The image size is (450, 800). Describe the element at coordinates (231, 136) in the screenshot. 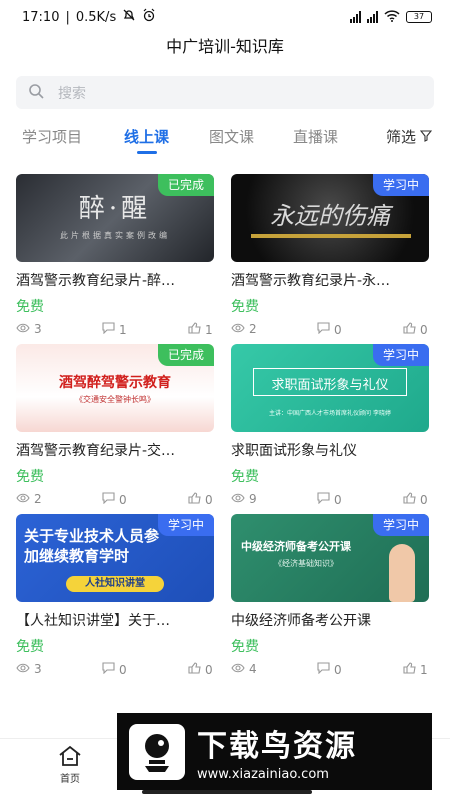

I see `tab-graphic-courses: 图文课` at that location.